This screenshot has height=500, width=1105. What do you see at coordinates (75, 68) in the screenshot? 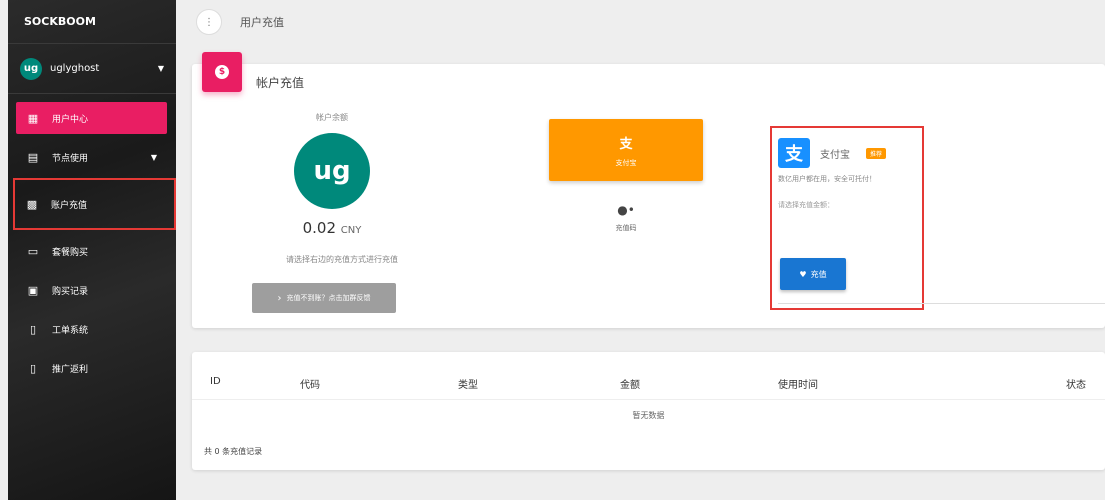
I see `user-name: uglyghost` at bounding box center [75, 68].